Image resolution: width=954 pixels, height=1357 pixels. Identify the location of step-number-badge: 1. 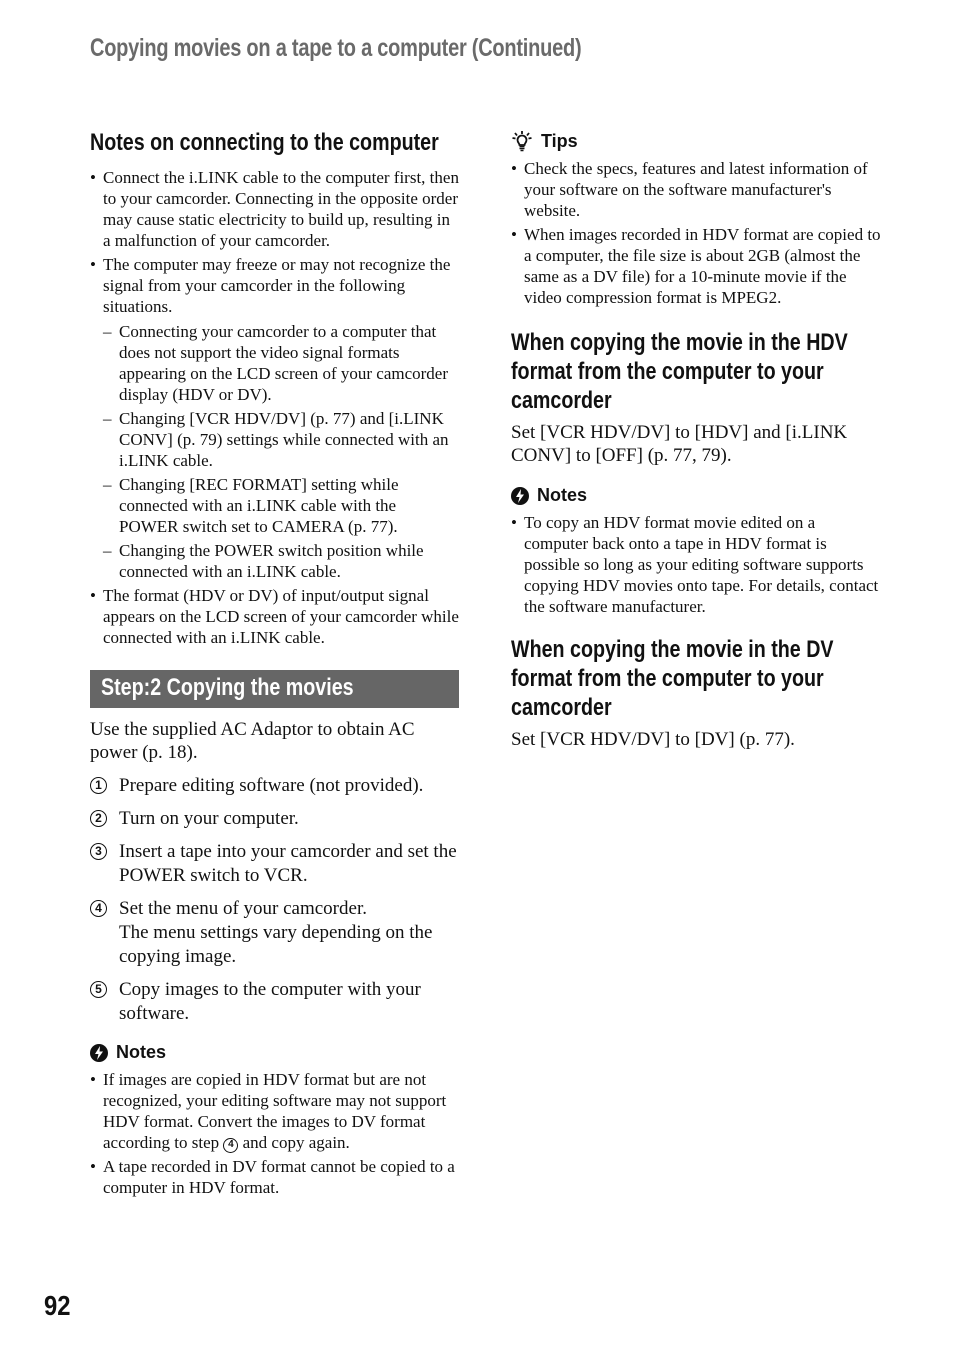
(98, 785).